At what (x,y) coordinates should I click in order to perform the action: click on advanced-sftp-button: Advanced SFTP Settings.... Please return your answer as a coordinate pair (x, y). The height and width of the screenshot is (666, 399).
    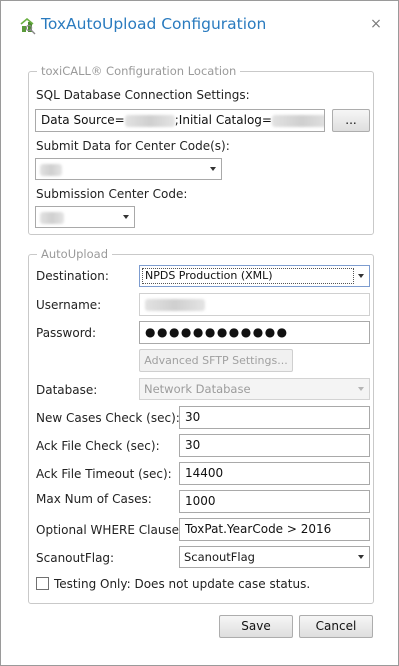
    Looking at the image, I should click on (216, 360).